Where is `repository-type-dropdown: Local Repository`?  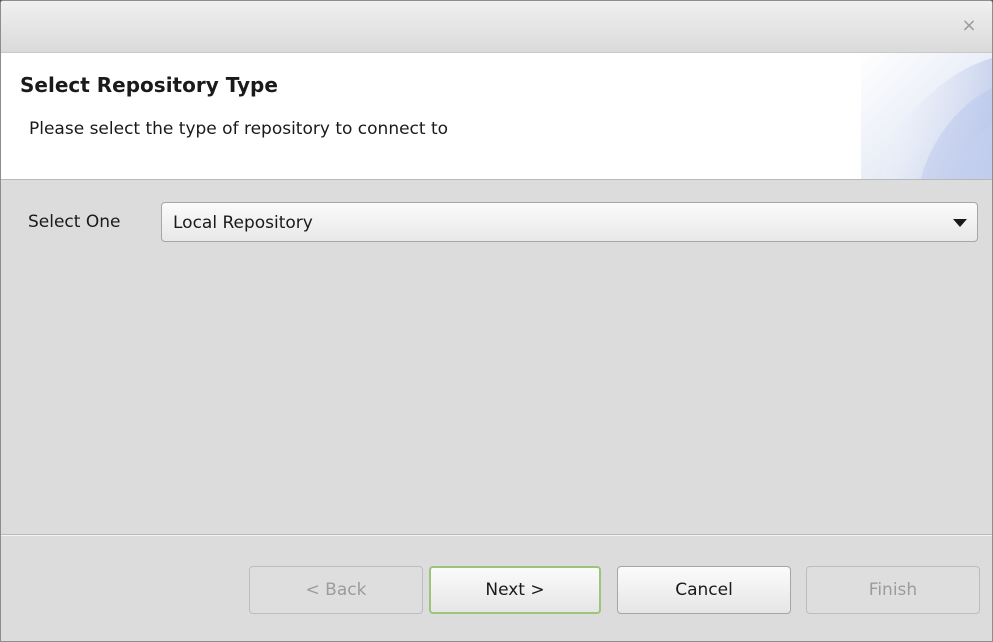
repository-type-dropdown: Local Repository is located at coordinates (569, 222).